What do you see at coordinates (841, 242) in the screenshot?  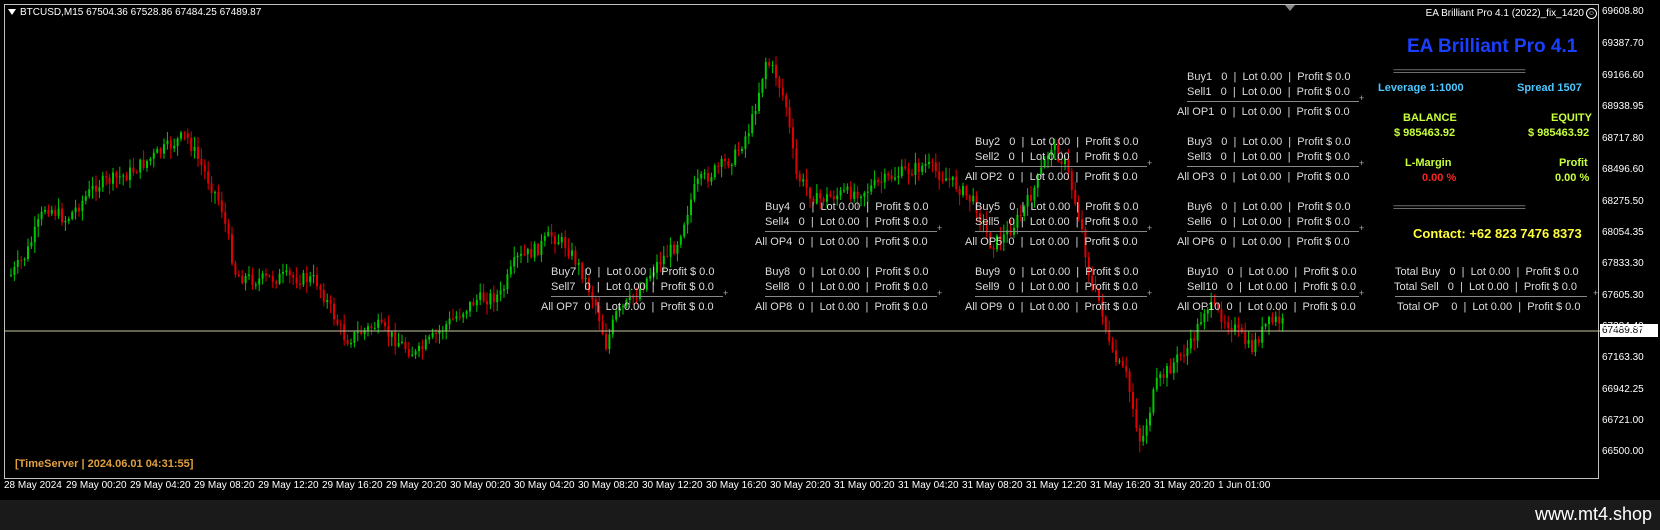 I see `all-op-row: All OP4 0 | Lot 0.00 | Profit $ 0.0` at bounding box center [841, 242].